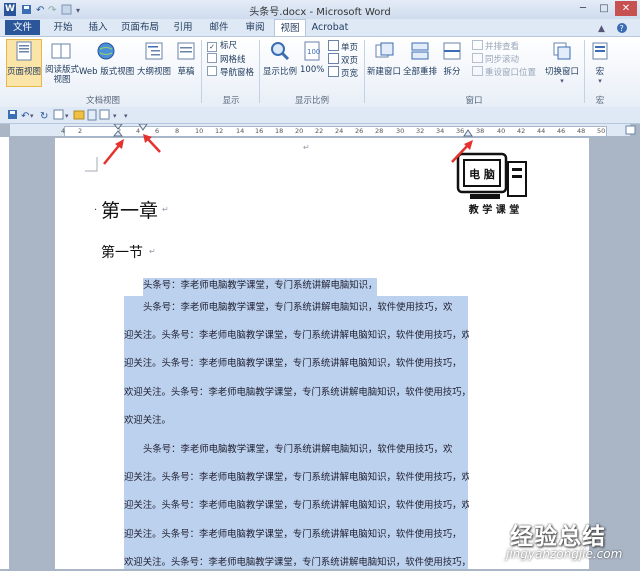  I want to click on ruler-tick-label: 14, so click(240, 131).